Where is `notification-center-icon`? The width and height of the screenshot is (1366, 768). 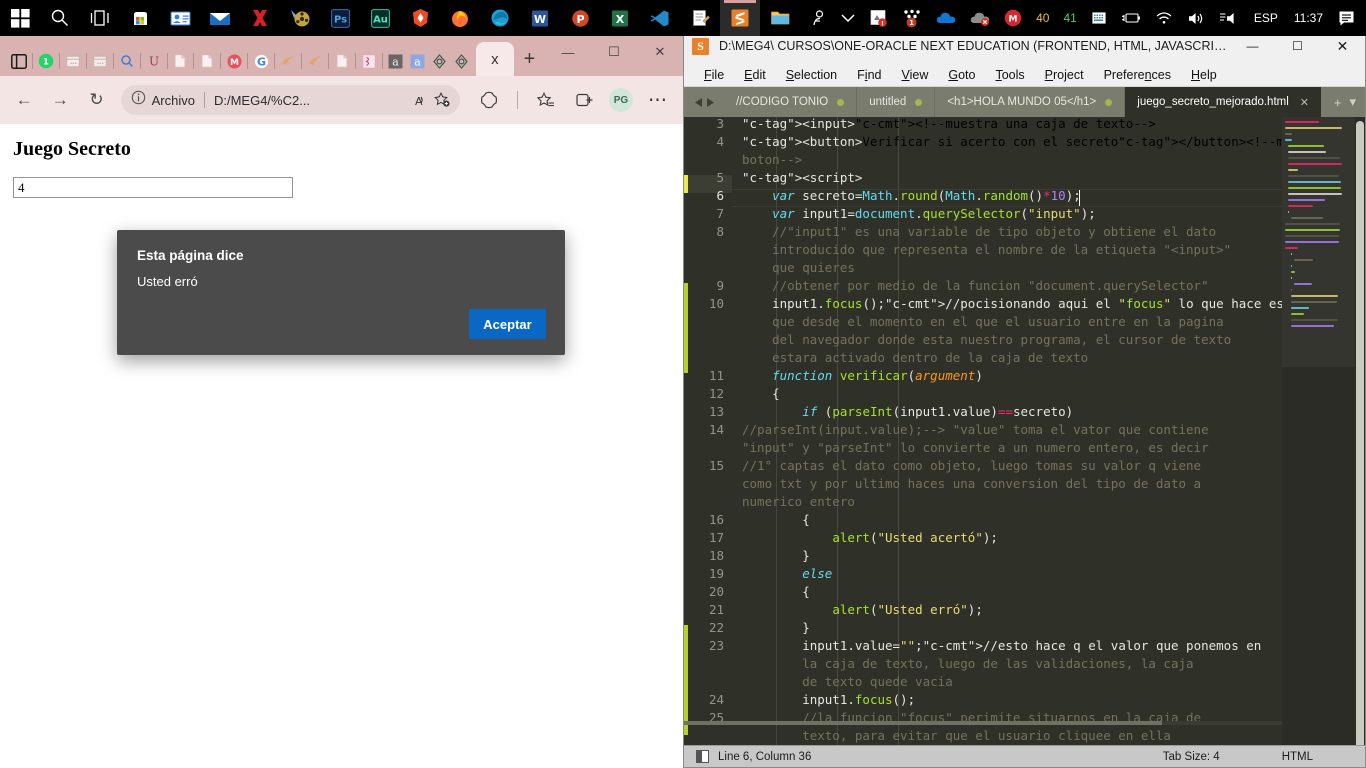 notification-center-icon is located at coordinates (1346, 18).